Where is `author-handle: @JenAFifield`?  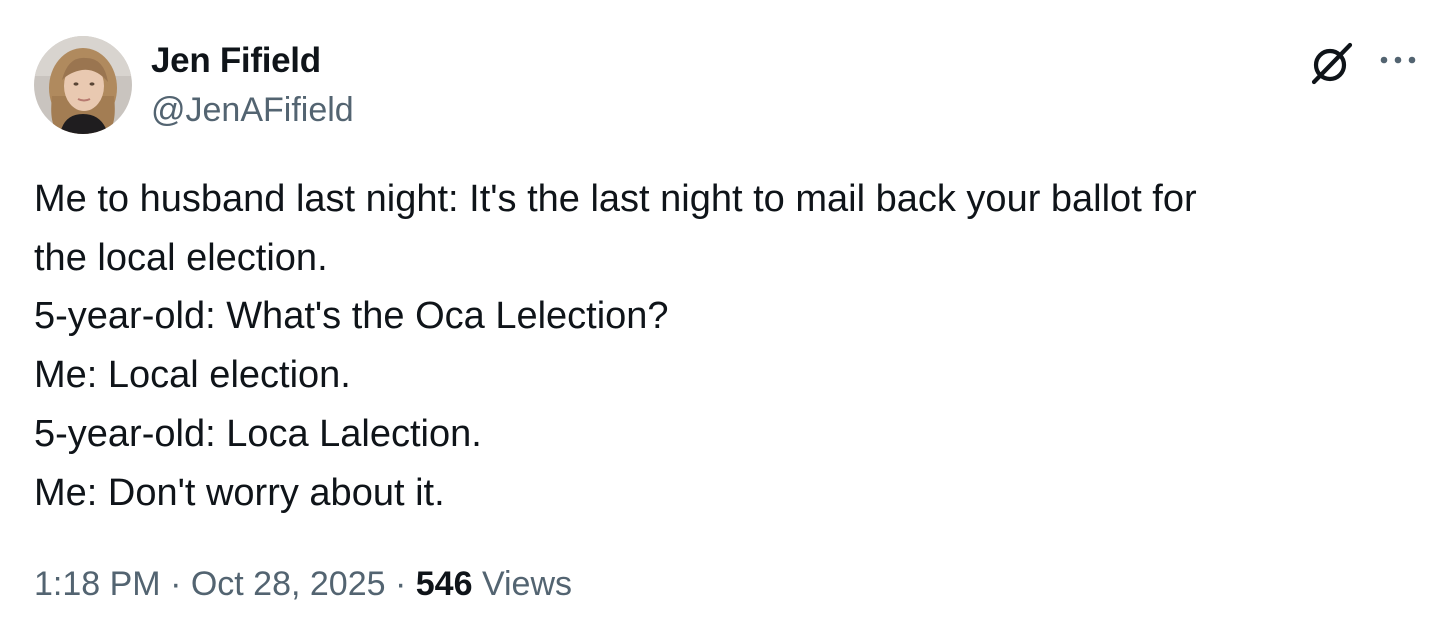
author-handle: @JenAFifield is located at coordinates (252, 110).